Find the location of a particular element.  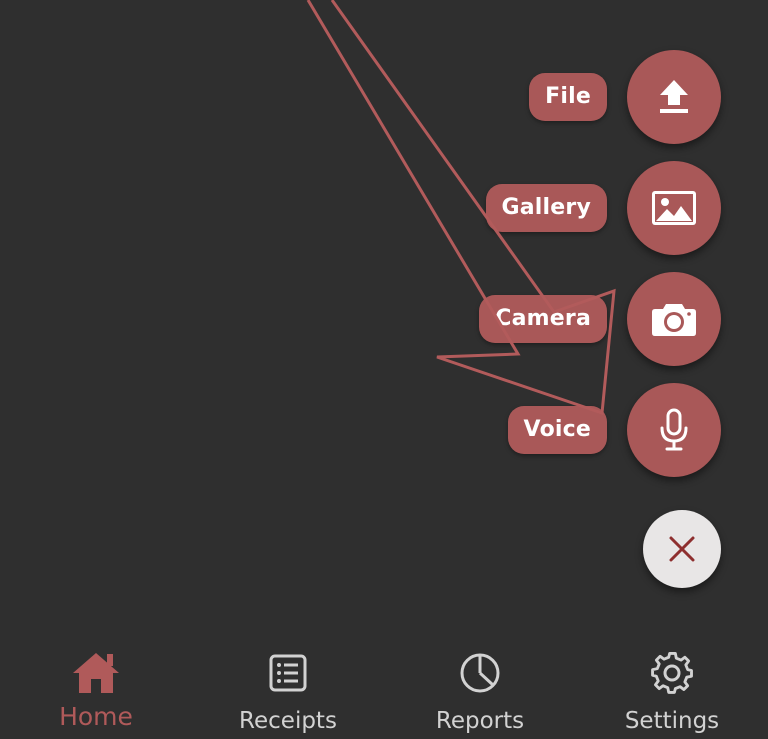

voice-button is located at coordinates (674, 430).